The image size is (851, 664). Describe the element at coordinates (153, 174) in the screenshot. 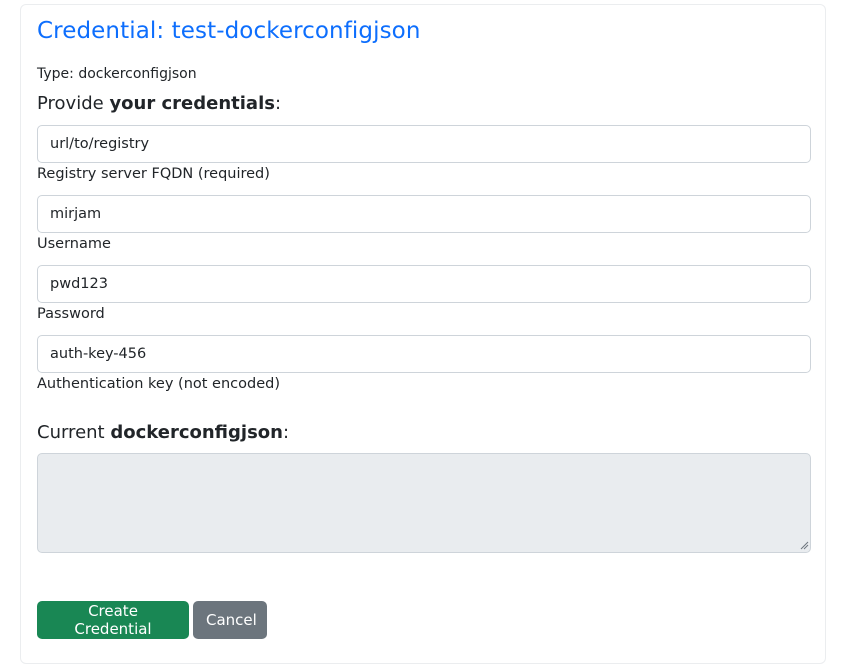

I see `registry-help: Registry server FQDN (required)` at that location.